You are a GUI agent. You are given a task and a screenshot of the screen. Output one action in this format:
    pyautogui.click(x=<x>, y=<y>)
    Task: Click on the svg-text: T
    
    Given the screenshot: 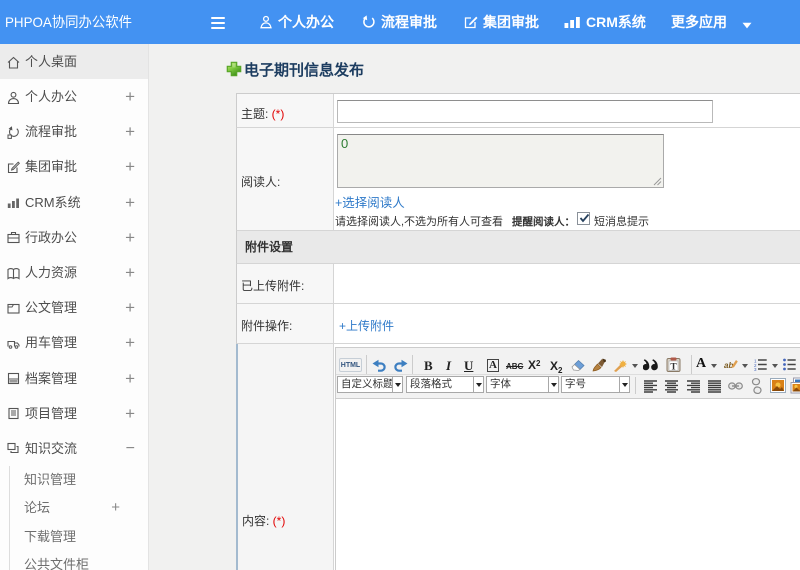 What is the action you would take?
    pyautogui.click(x=673, y=368)
    